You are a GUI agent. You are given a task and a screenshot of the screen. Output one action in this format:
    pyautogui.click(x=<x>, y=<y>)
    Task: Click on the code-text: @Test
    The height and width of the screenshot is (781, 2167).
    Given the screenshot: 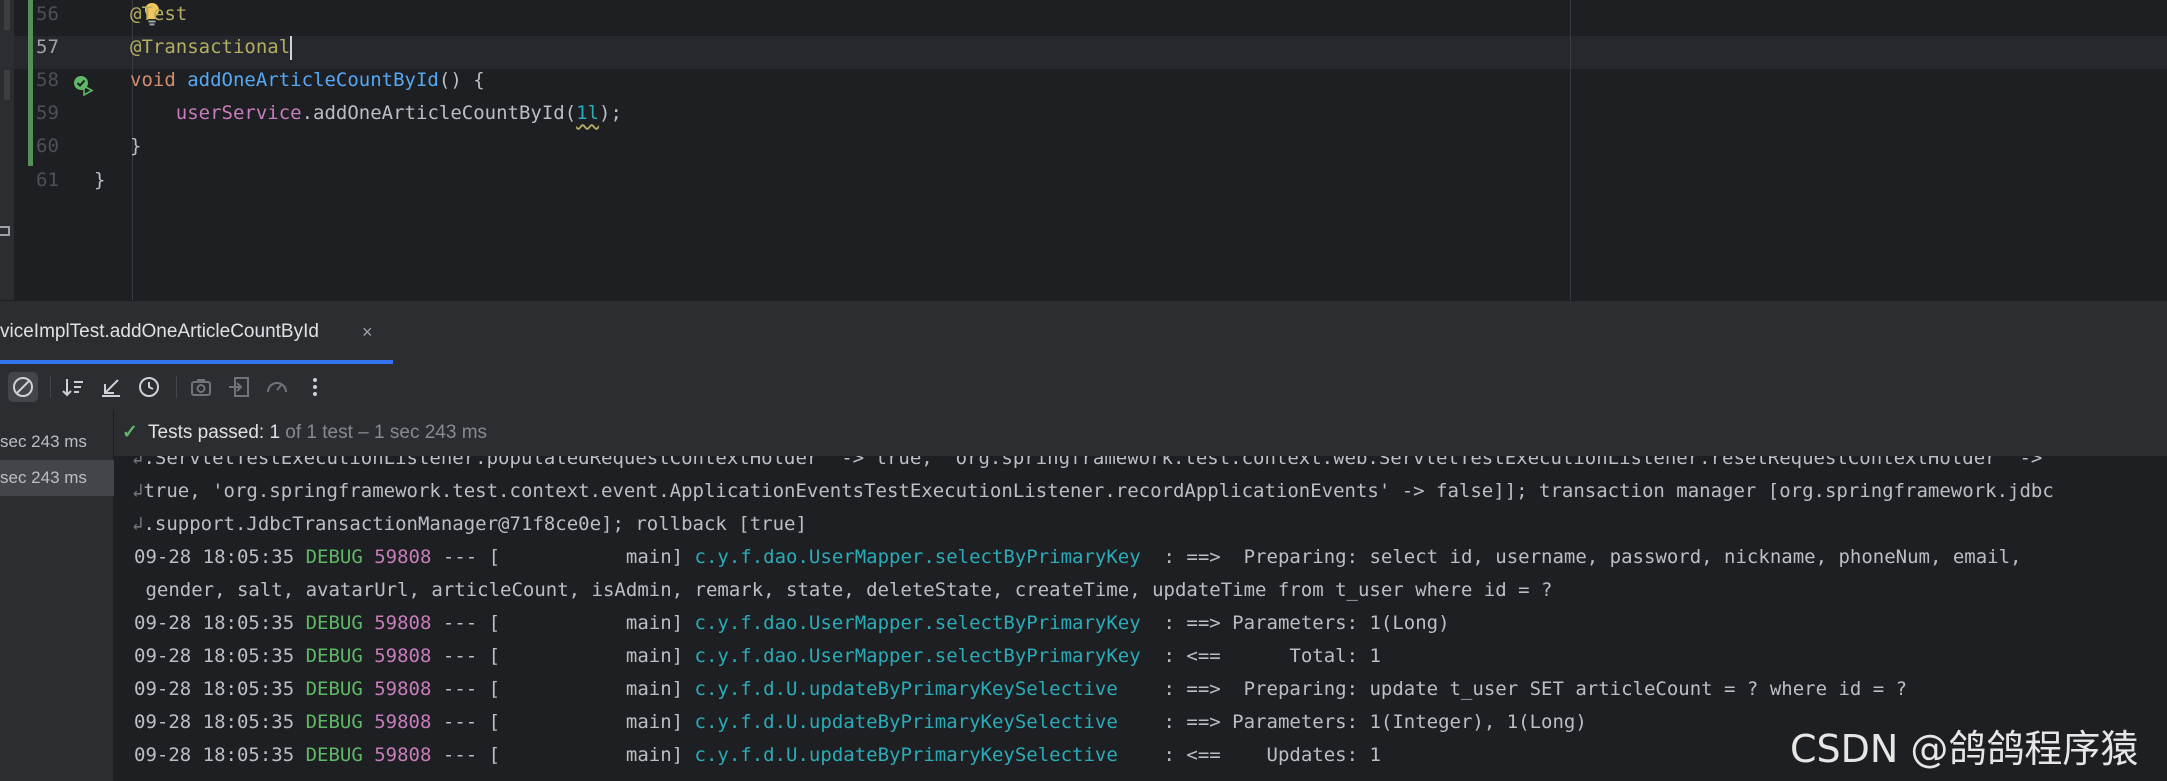 What is the action you would take?
    pyautogui.click(x=158, y=15)
    